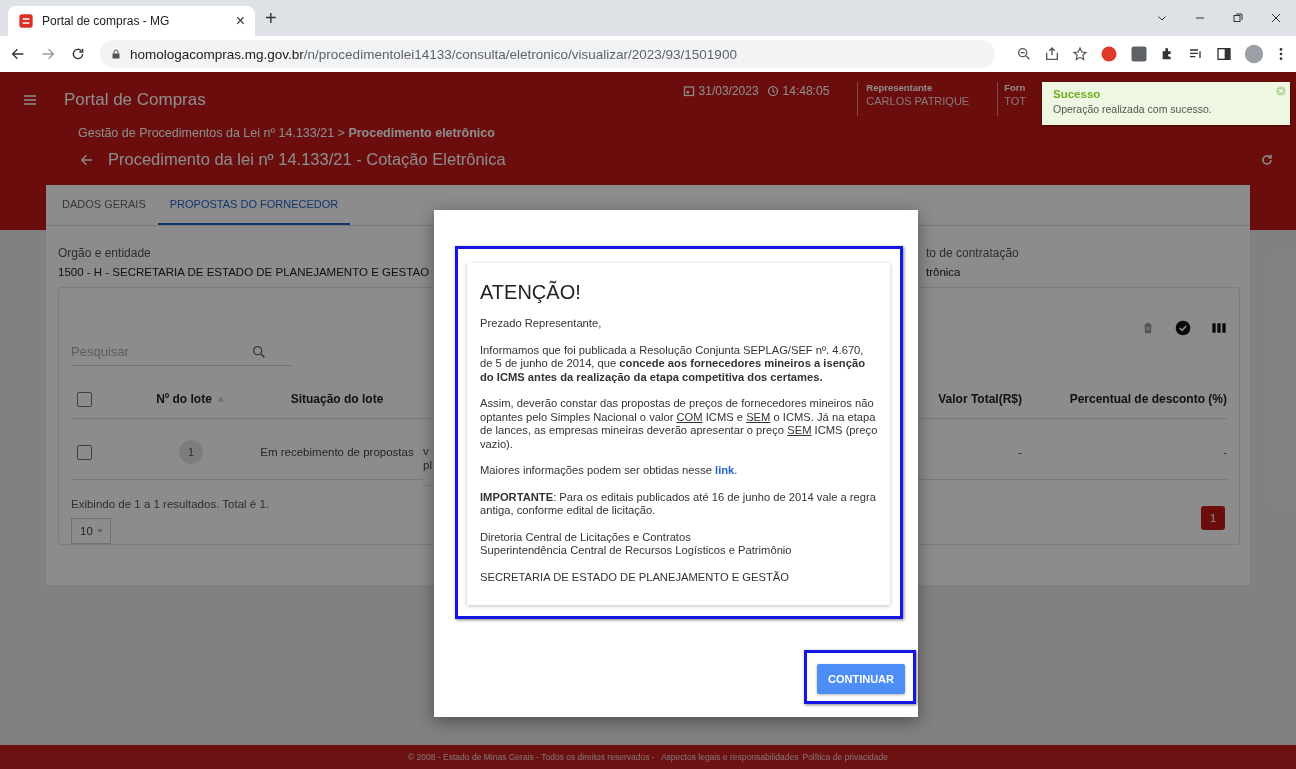 The image size is (1296, 769). Describe the element at coordinates (944, 272) in the screenshot. I see `field-value: trônica` at that location.